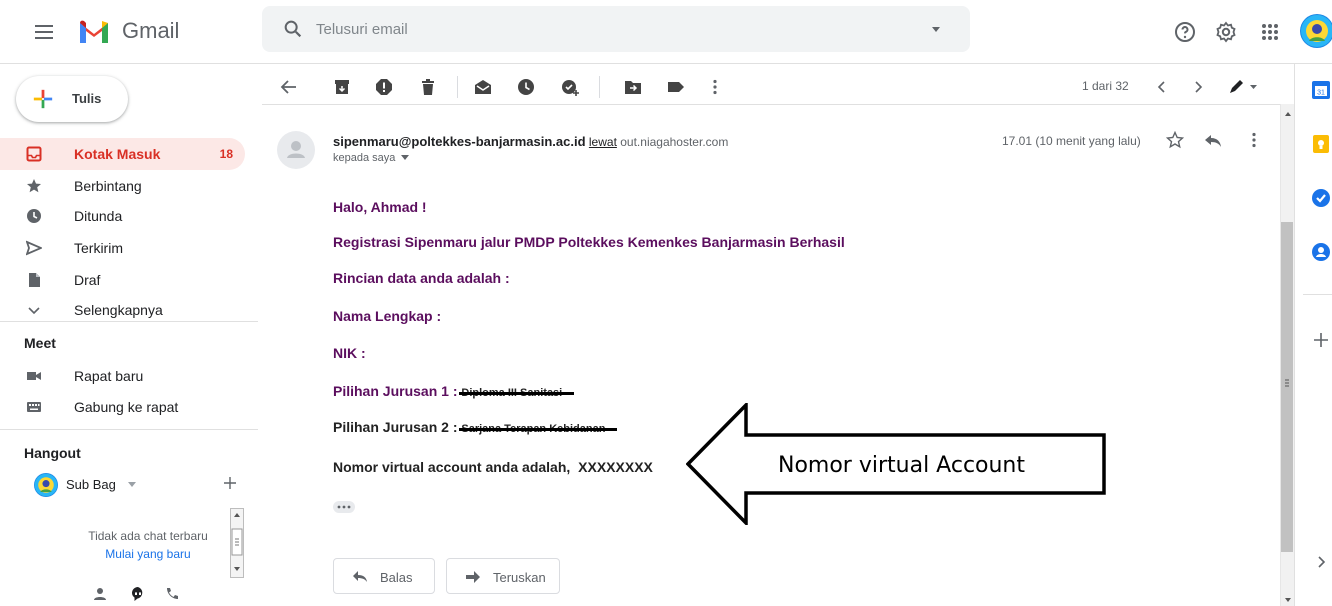 Image resolution: width=1332 pixels, height=606 pixels. I want to click on add-to-tasks-icon, so click(570, 87).